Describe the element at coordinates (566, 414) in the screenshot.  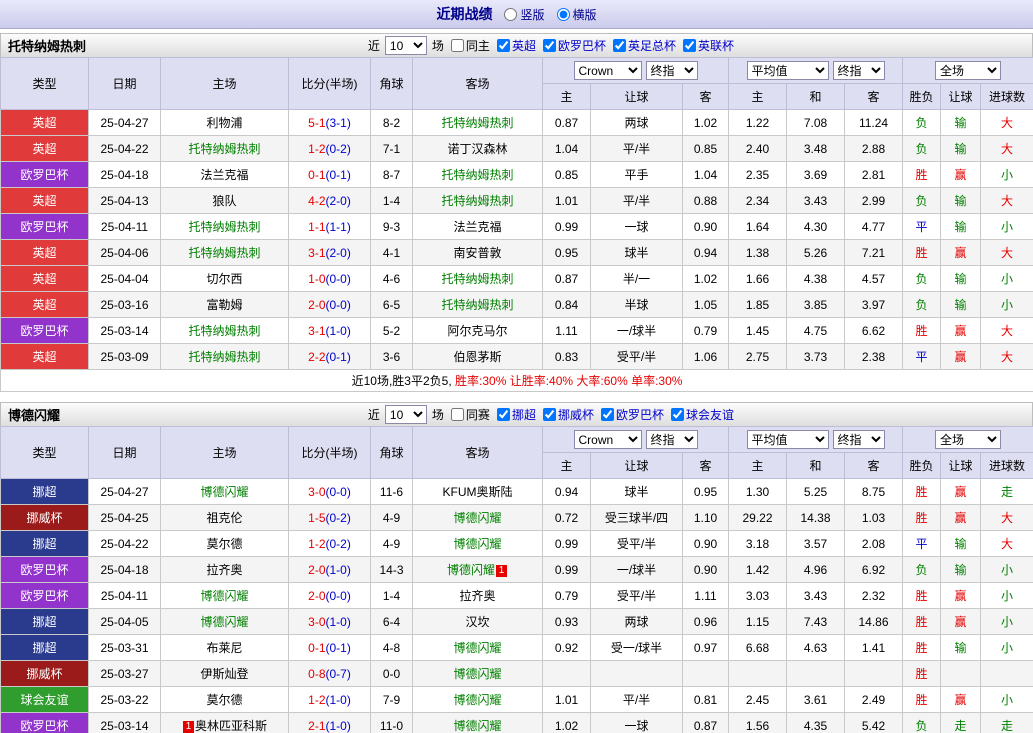
I see `league-filter: 挪威杯` at that location.